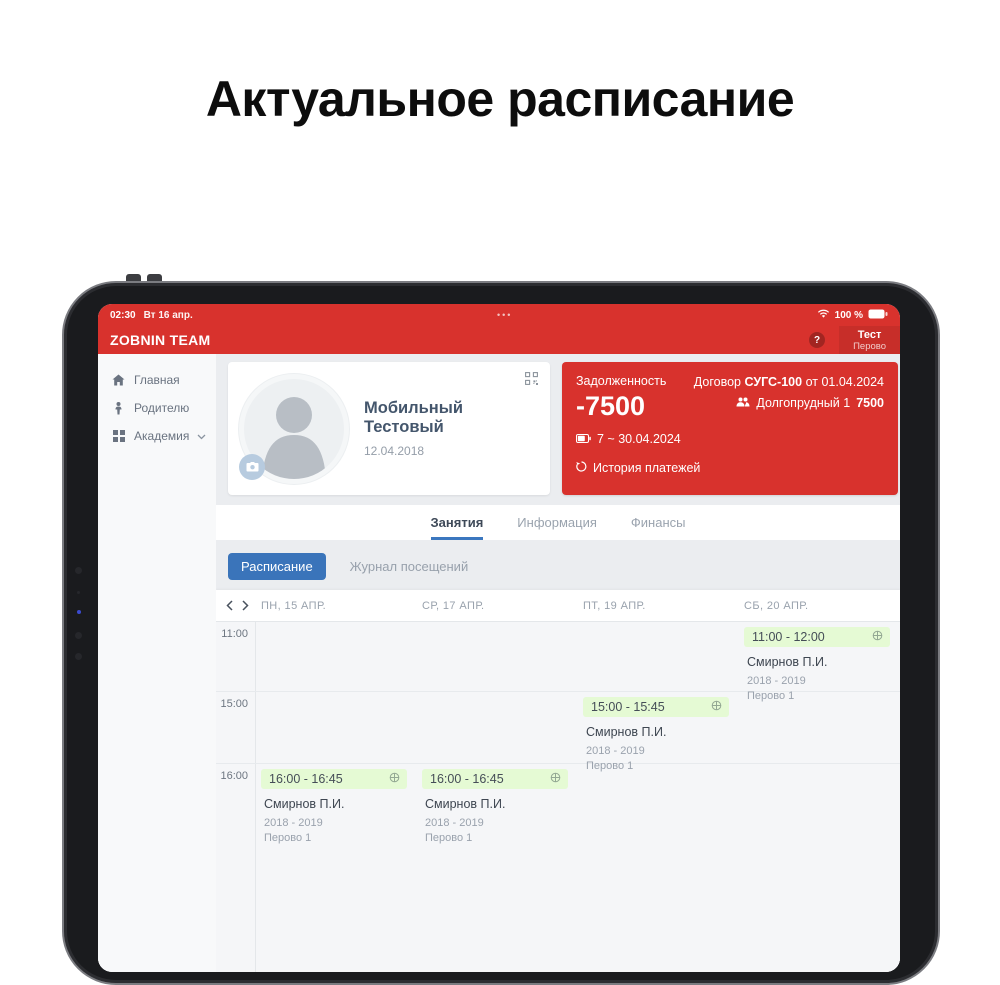 The image size is (1000, 985). Describe the element at coordinates (118, 380) in the screenshot. I see `home-icon` at that location.